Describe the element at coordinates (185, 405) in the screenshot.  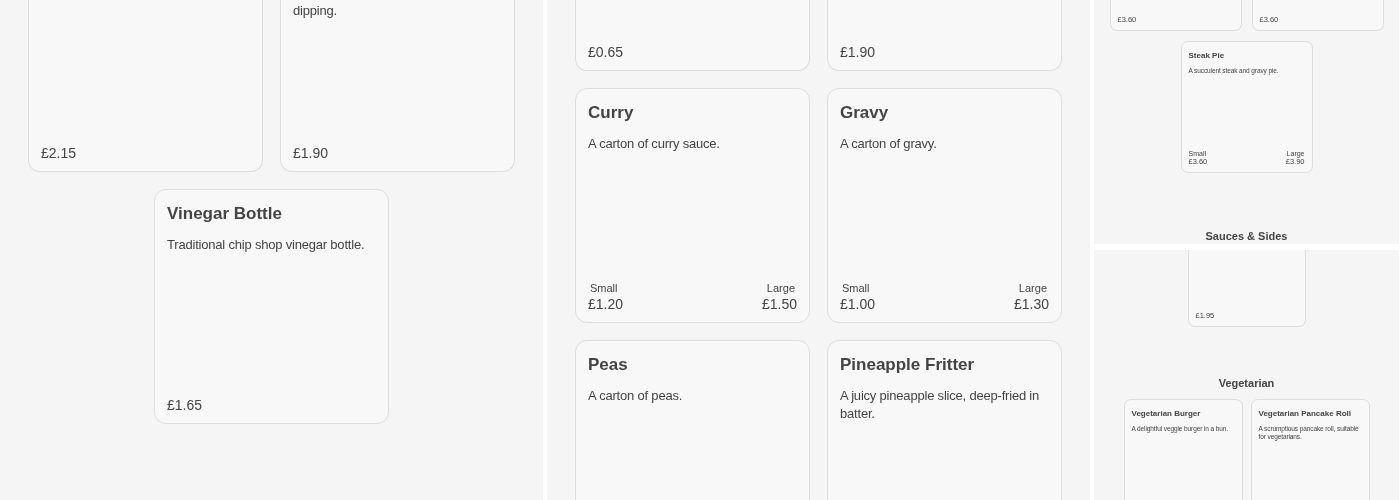
I see `item-price: £1.65` at that location.